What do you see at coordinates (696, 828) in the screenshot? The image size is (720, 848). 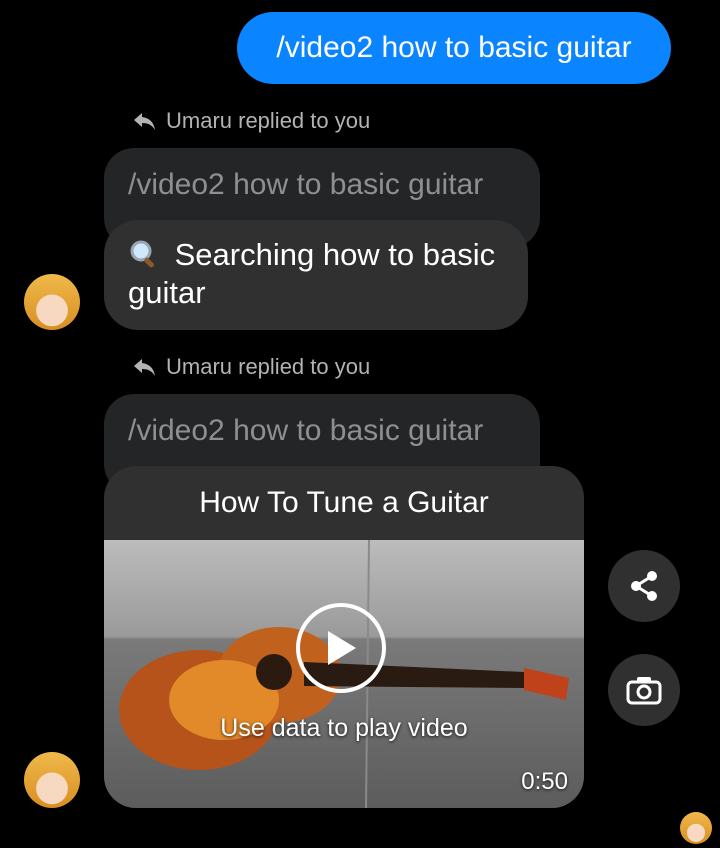 I see `seen-avatar` at bounding box center [696, 828].